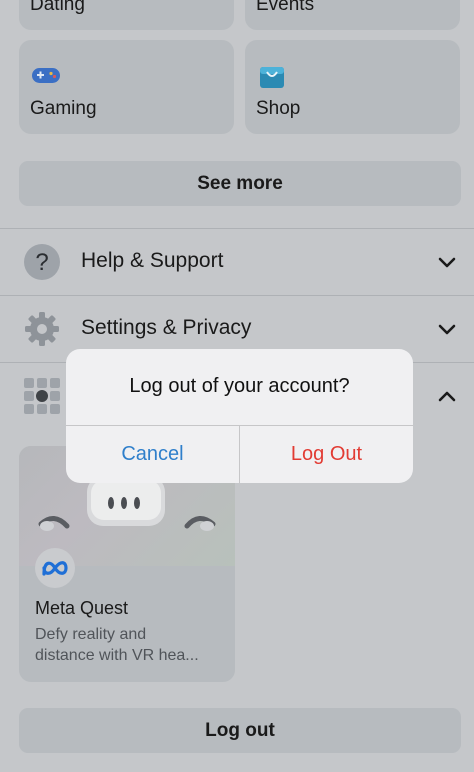 Image resolution: width=474 pixels, height=772 pixels. What do you see at coordinates (239, 416) in the screenshot?
I see `logout-confirm-dialog: Log out of your account? Cancel Log Out` at bounding box center [239, 416].